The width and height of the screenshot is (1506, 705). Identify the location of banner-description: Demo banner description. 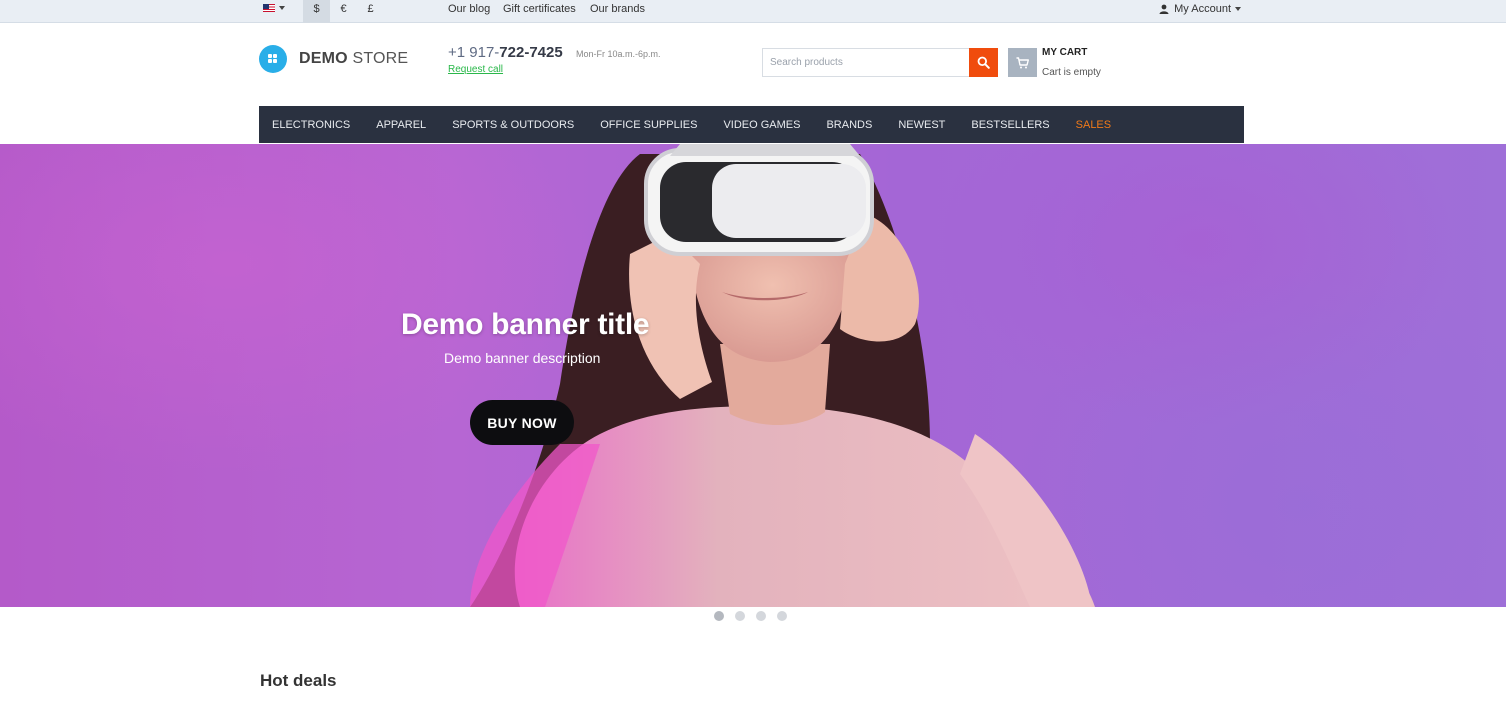
(522, 358).